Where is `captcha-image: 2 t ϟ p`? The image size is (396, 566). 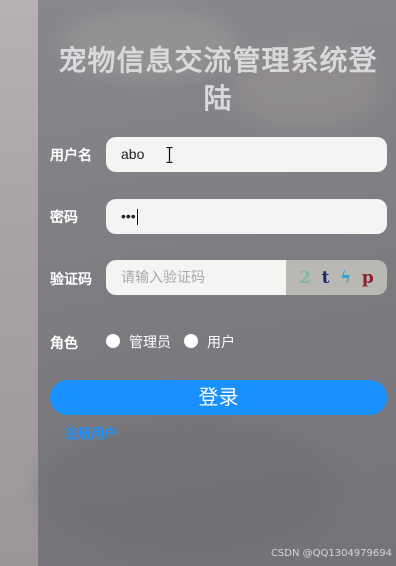 captcha-image: 2 t ϟ p is located at coordinates (336, 277).